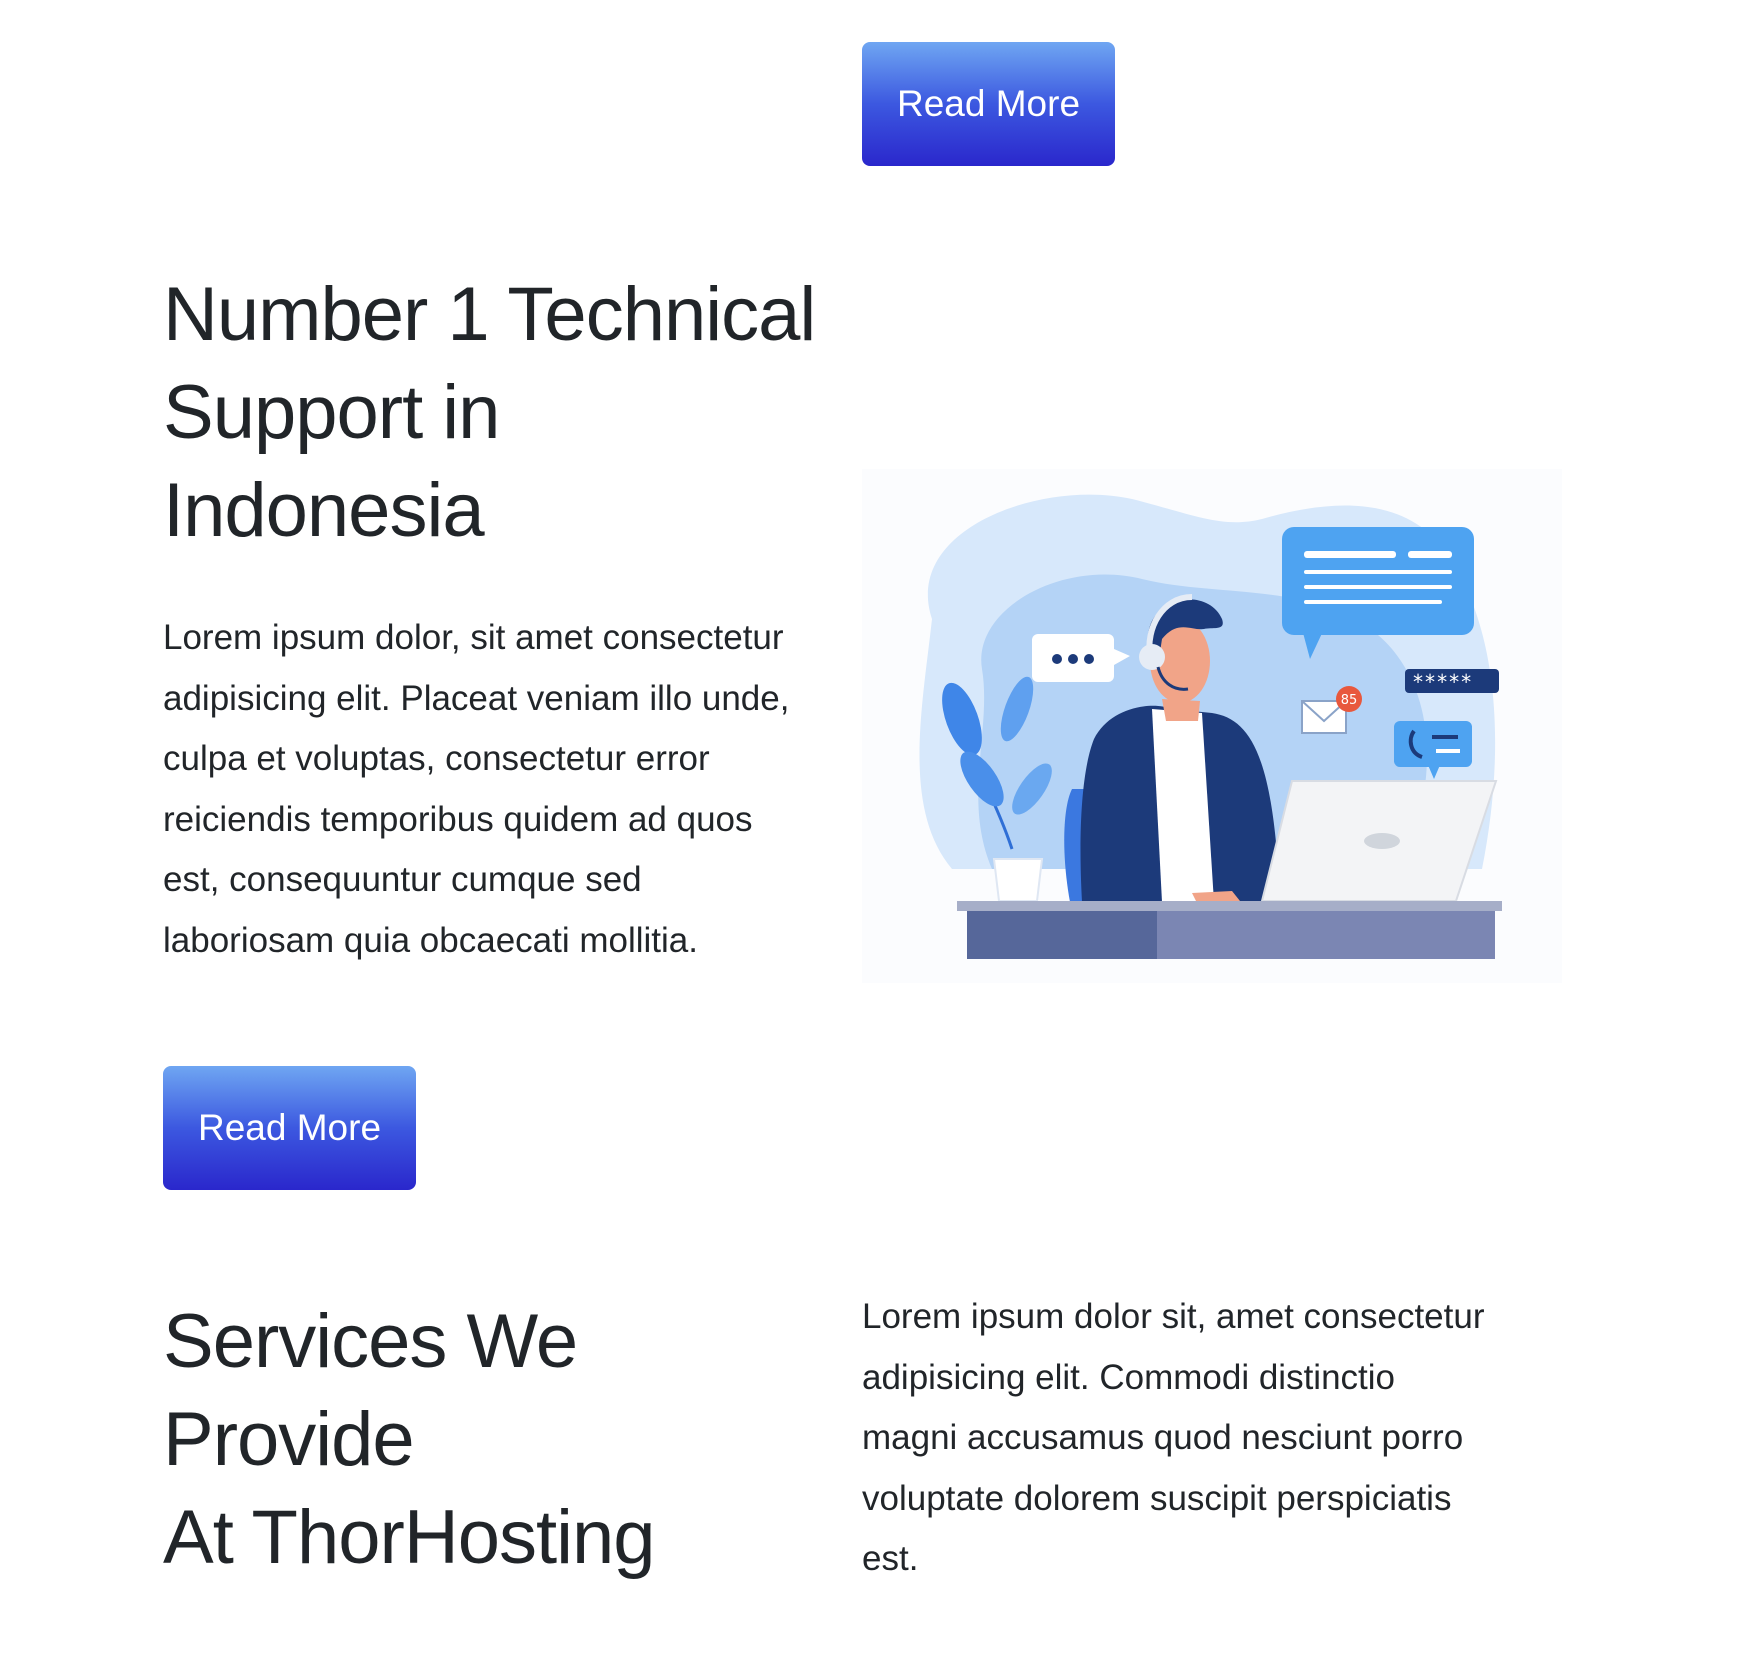 This screenshot has width=1744, height=1672. Describe the element at coordinates (458, 819) in the screenshot. I see `hero-description-line: reiciendis temporibus quidem ad quos` at that location.